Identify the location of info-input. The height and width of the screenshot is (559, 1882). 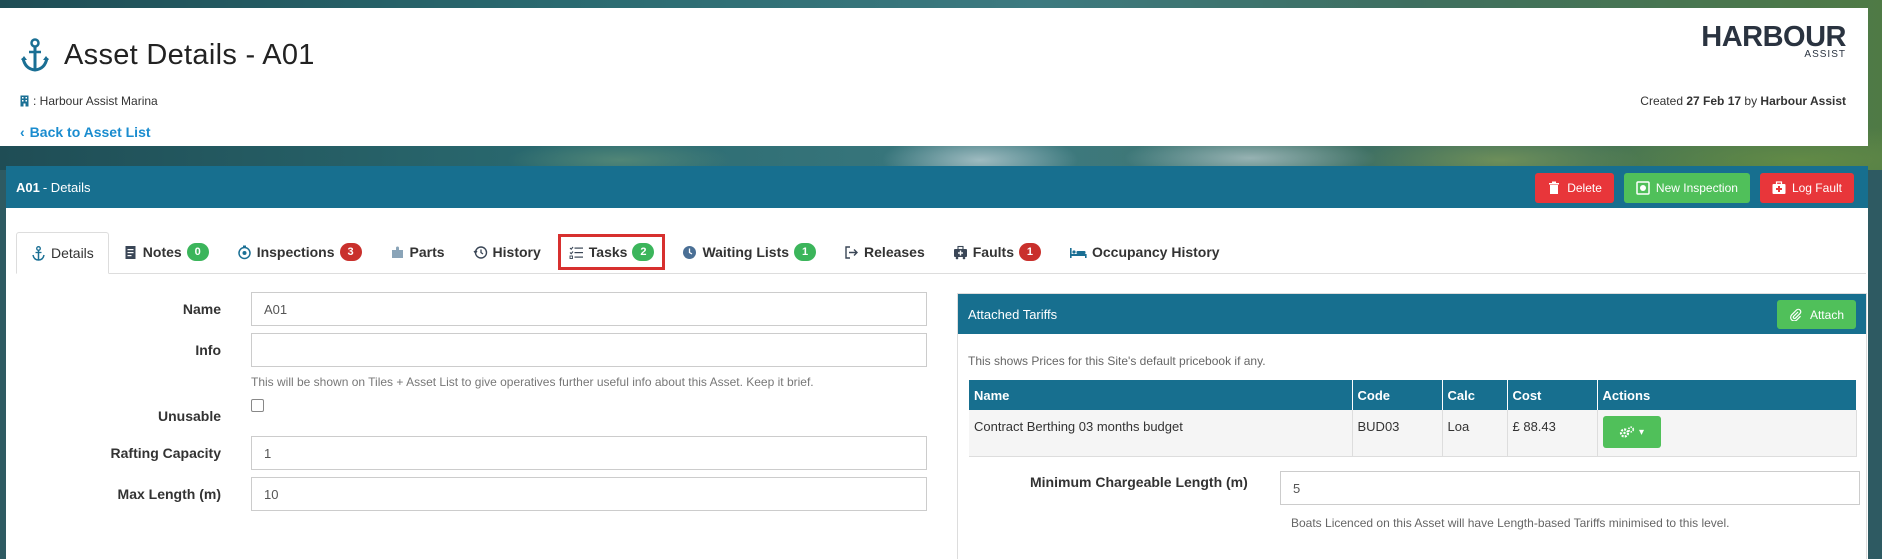
(589, 350).